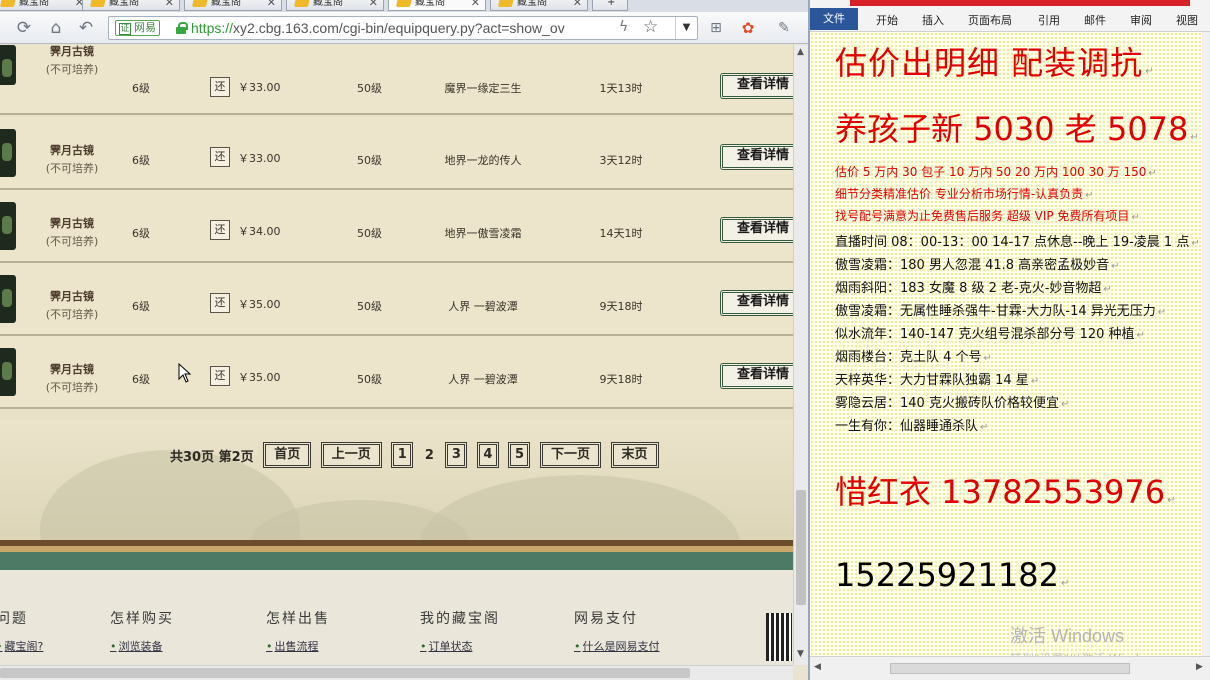  I want to click on doc-line: 养孩子新 5030 老 5078 ↵, so click(1017, 129).